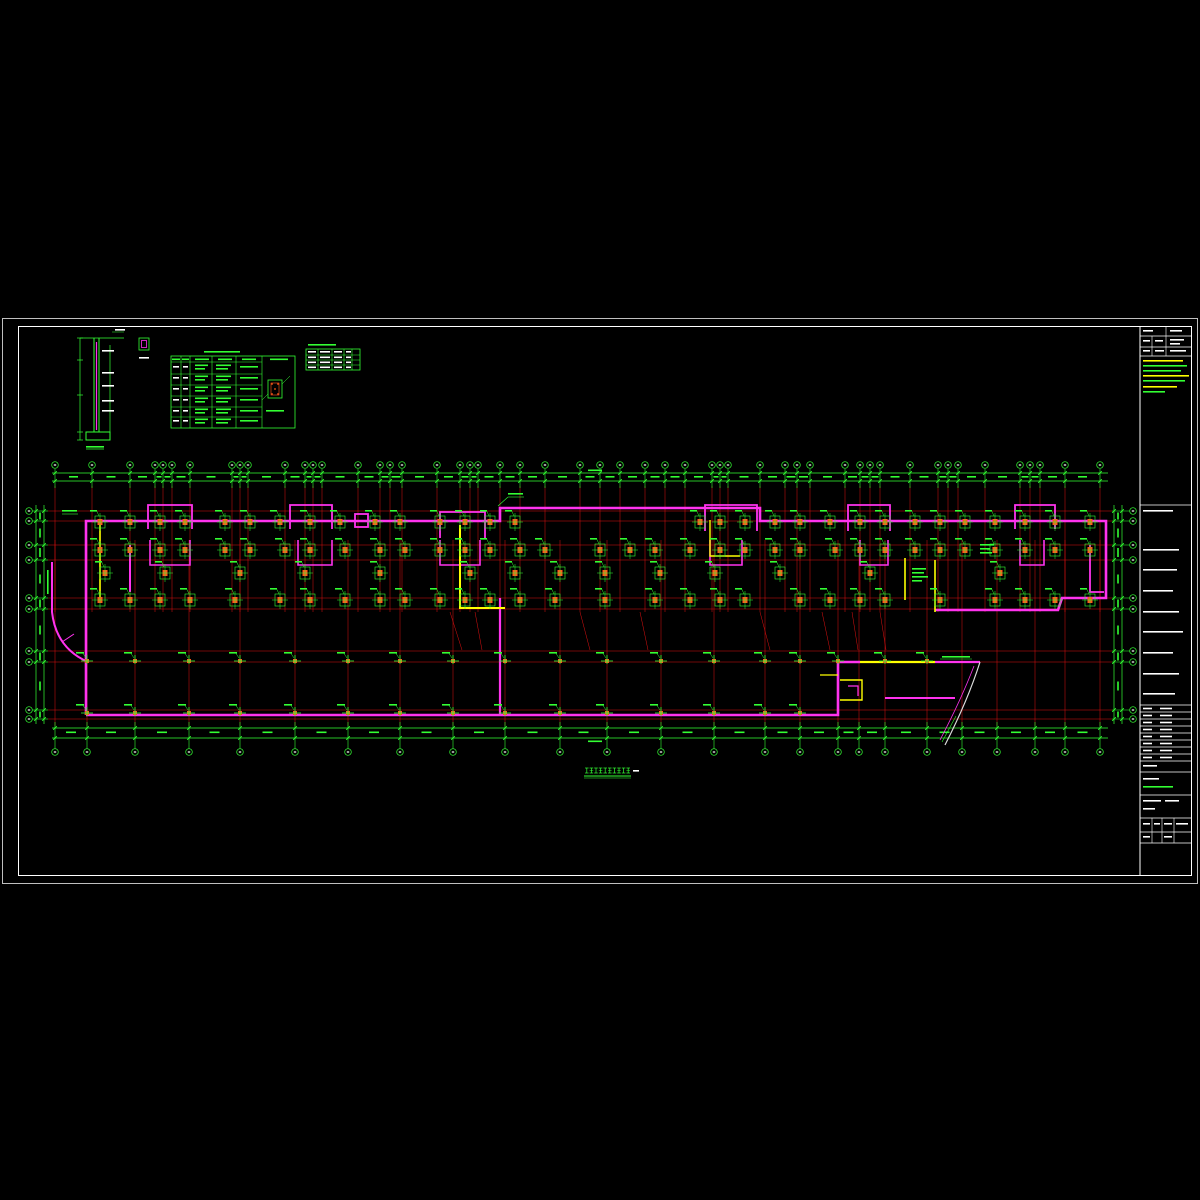  I want to click on table2-cell-mark, so click(325, 367).